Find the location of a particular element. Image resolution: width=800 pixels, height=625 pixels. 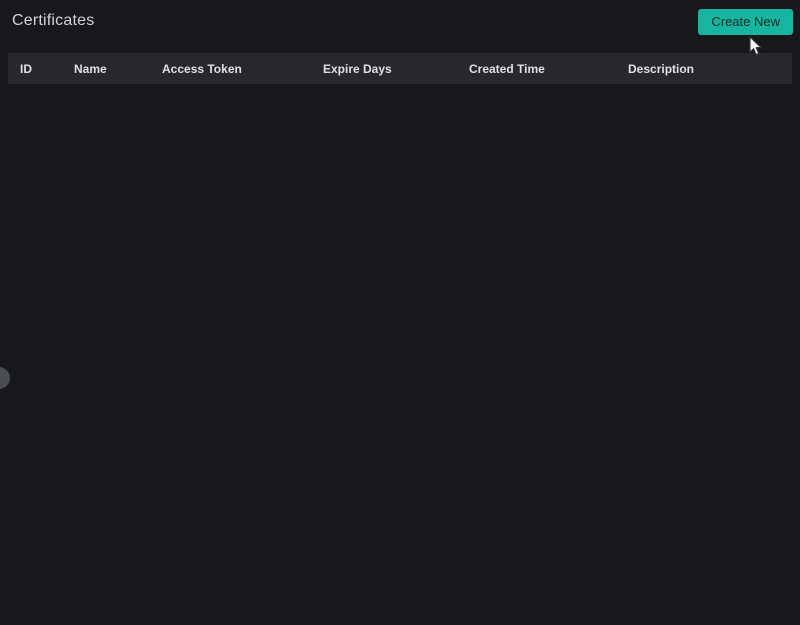

table-body-empty is located at coordinates (400, 86).